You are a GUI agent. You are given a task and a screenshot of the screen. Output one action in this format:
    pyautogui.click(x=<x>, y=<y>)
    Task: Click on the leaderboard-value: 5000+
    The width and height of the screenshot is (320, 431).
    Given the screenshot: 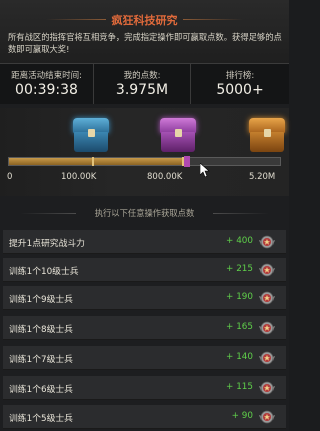 What is the action you would take?
    pyautogui.click(x=240, y=90)
    